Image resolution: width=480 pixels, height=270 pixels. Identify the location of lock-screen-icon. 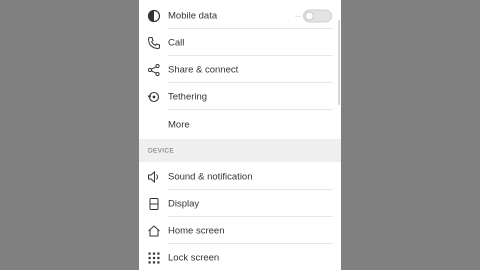
(154, 258).